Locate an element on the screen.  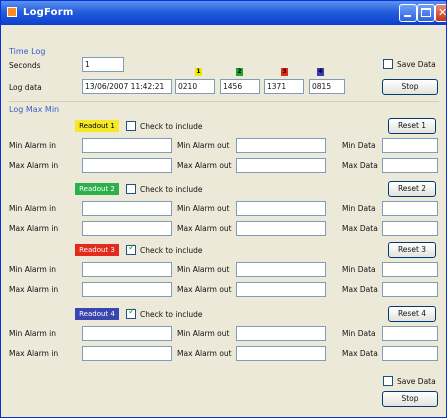
marker-4-icon: 4 is located at coordinates (320, 72).